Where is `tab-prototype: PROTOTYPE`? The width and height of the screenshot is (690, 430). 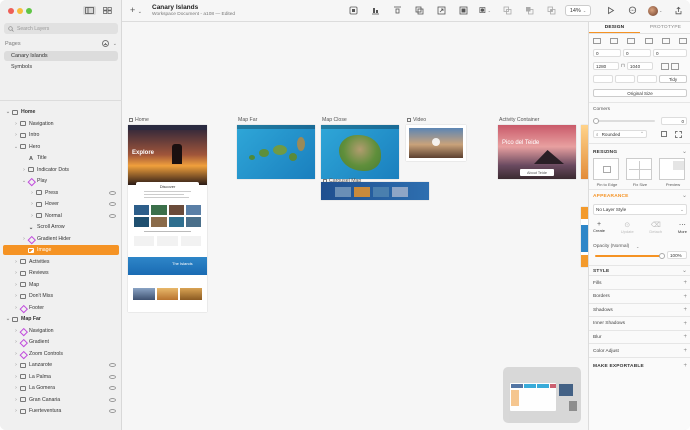 tab-prototype: PROTOTYPE is located at coordinates (665, 27).